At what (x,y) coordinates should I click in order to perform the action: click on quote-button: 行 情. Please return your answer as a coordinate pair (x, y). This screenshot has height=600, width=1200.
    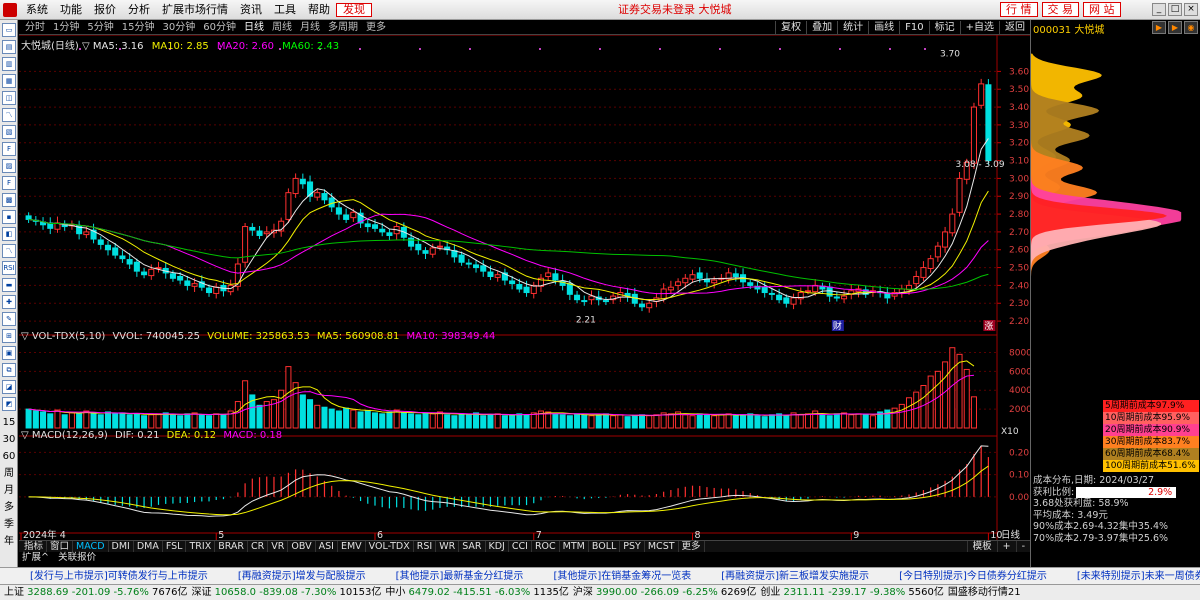
    Looking at the image, I should click on (1019, 9).